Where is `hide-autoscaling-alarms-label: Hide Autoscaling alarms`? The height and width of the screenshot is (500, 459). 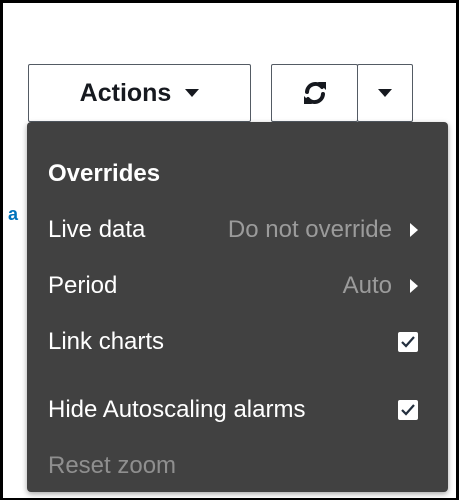 hide-autoscaling-alarms-label: Hide Autoscaling alarms is located at coordinates (177, 409).